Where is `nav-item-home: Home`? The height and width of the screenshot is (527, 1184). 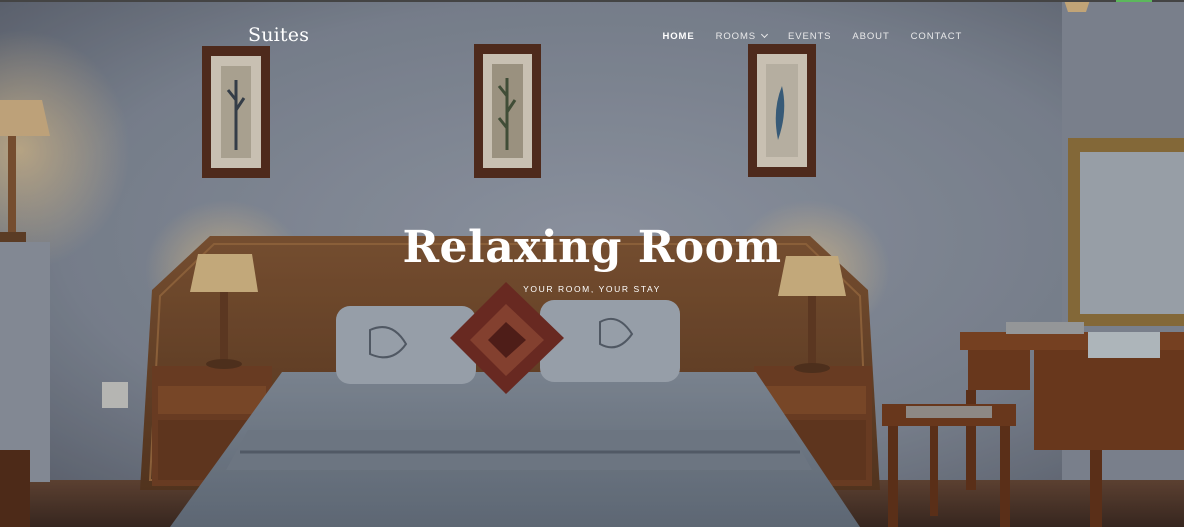 nav-item-home: Home is located at coordinates (678, 36).